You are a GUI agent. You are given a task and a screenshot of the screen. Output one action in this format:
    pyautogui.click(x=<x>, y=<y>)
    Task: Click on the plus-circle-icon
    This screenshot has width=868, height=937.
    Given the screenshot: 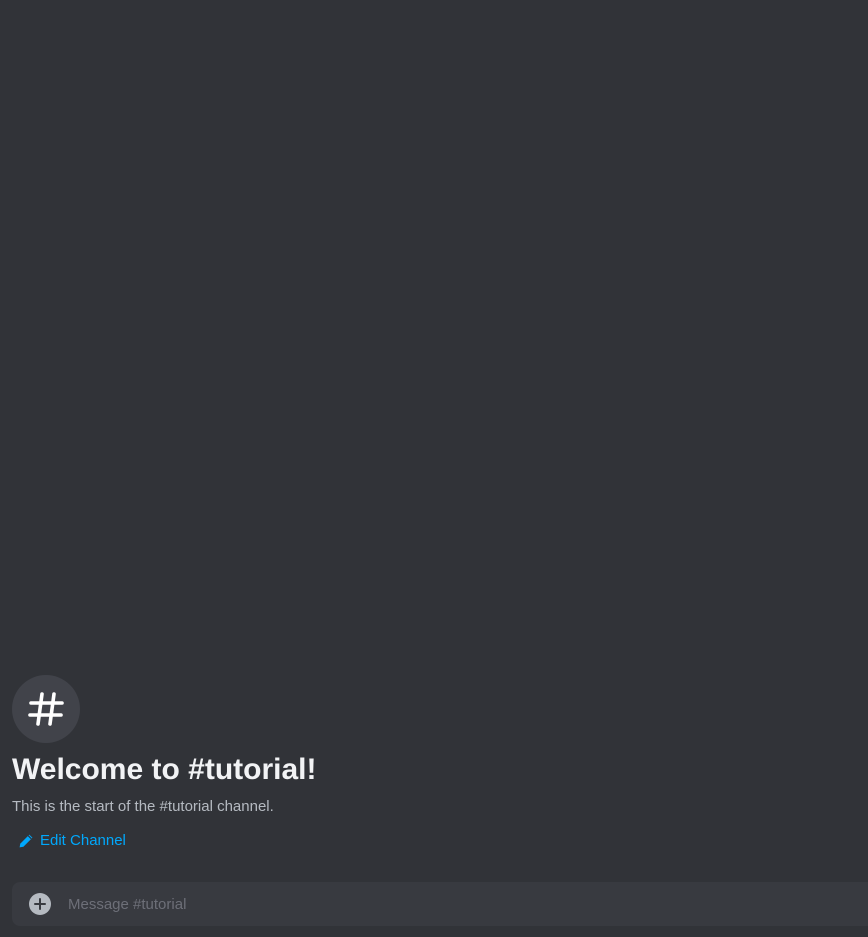 What is the action you would take?
    pyautogui.click(x=40, y=904)
    